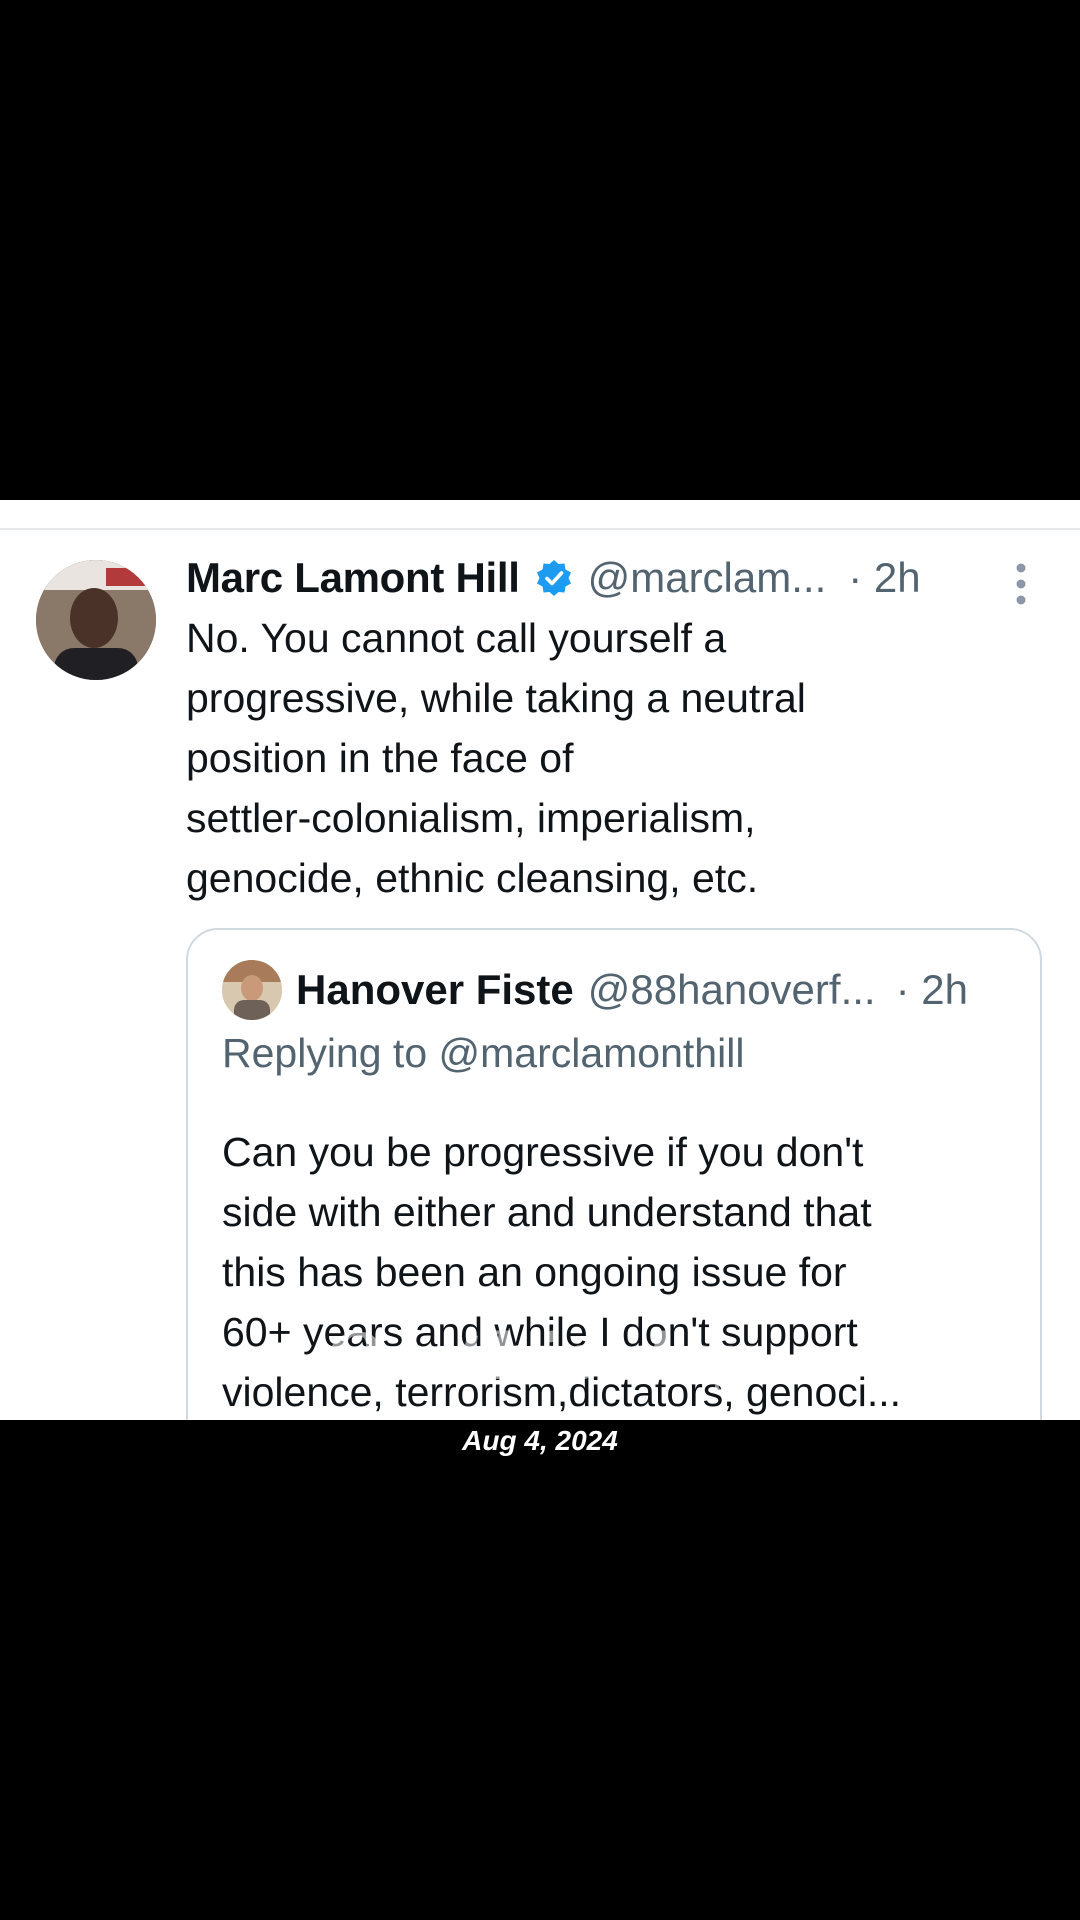 The image size is (1080, 1920). I want to click on quoted-text-line: Can you be progressive if you don't, so click(543, 1152).